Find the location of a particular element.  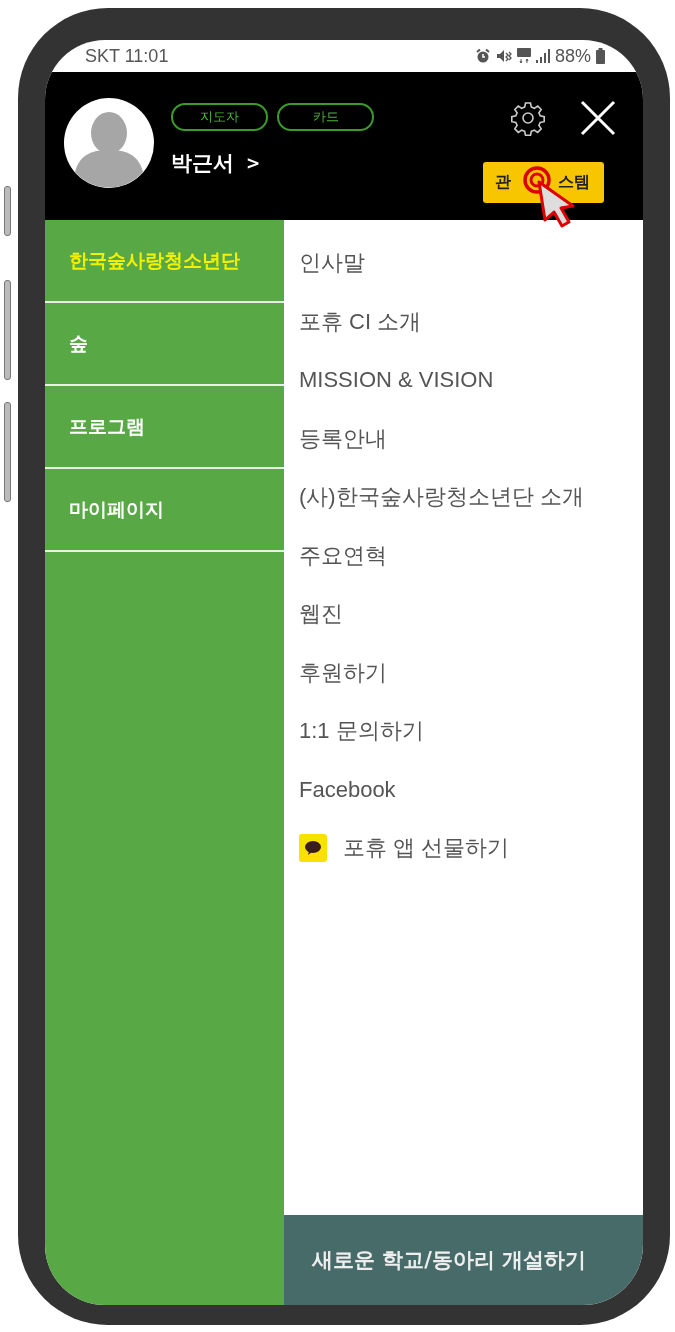

submenu-item: Facebook is located at coordinates (463, 789).